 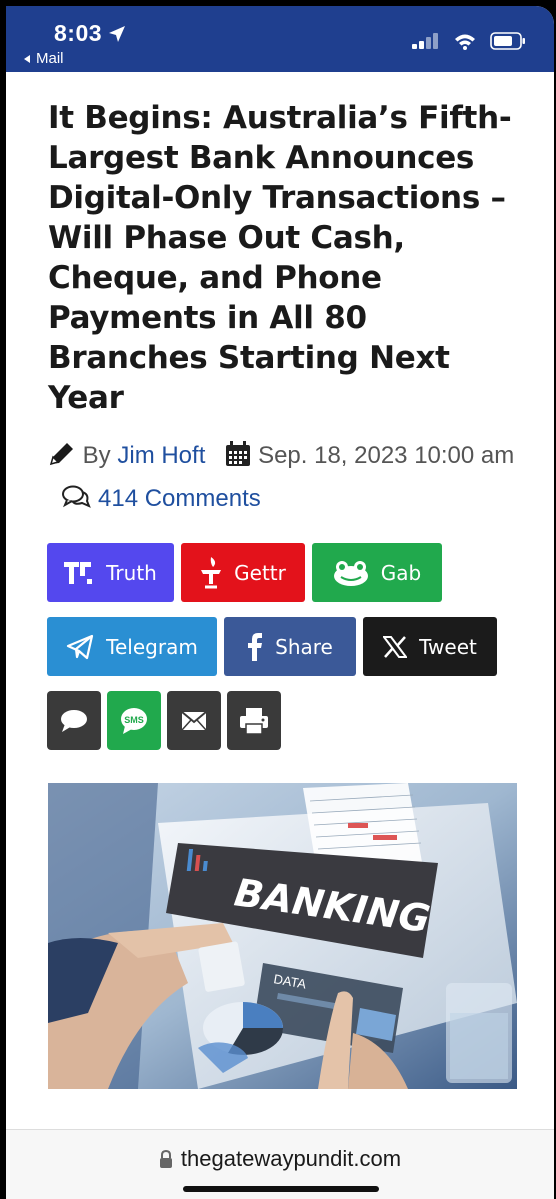 What do you see at coordinates (221, 966) in the screenshot?
I see `calculator-graphic` at bounding box center [221, 966].